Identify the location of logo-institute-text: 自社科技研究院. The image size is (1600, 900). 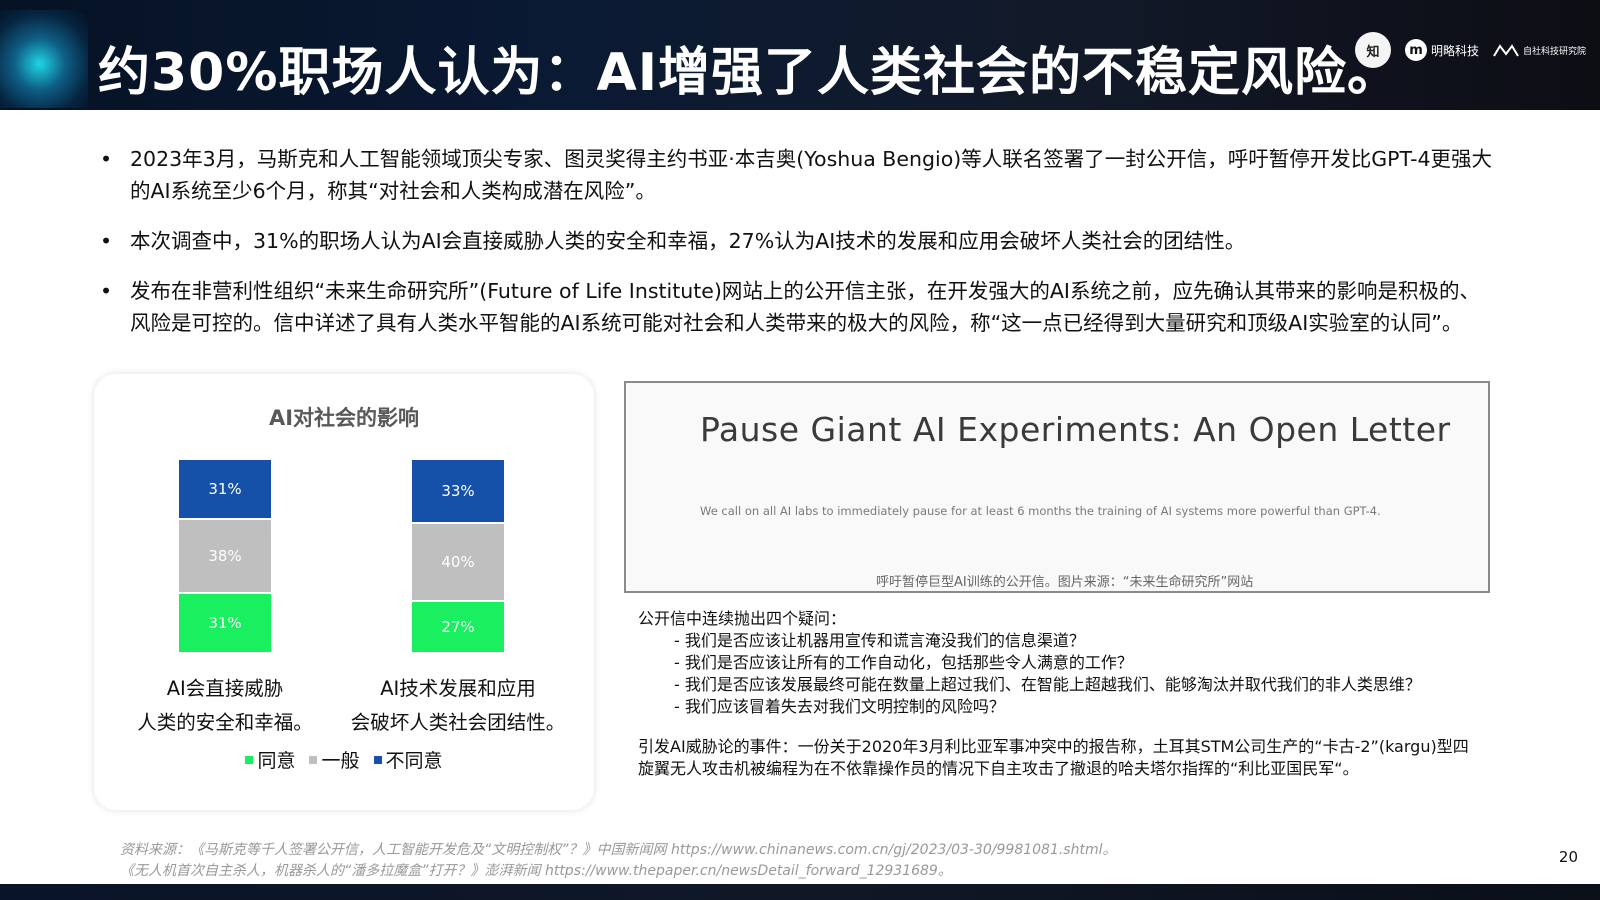
(1554, 51).